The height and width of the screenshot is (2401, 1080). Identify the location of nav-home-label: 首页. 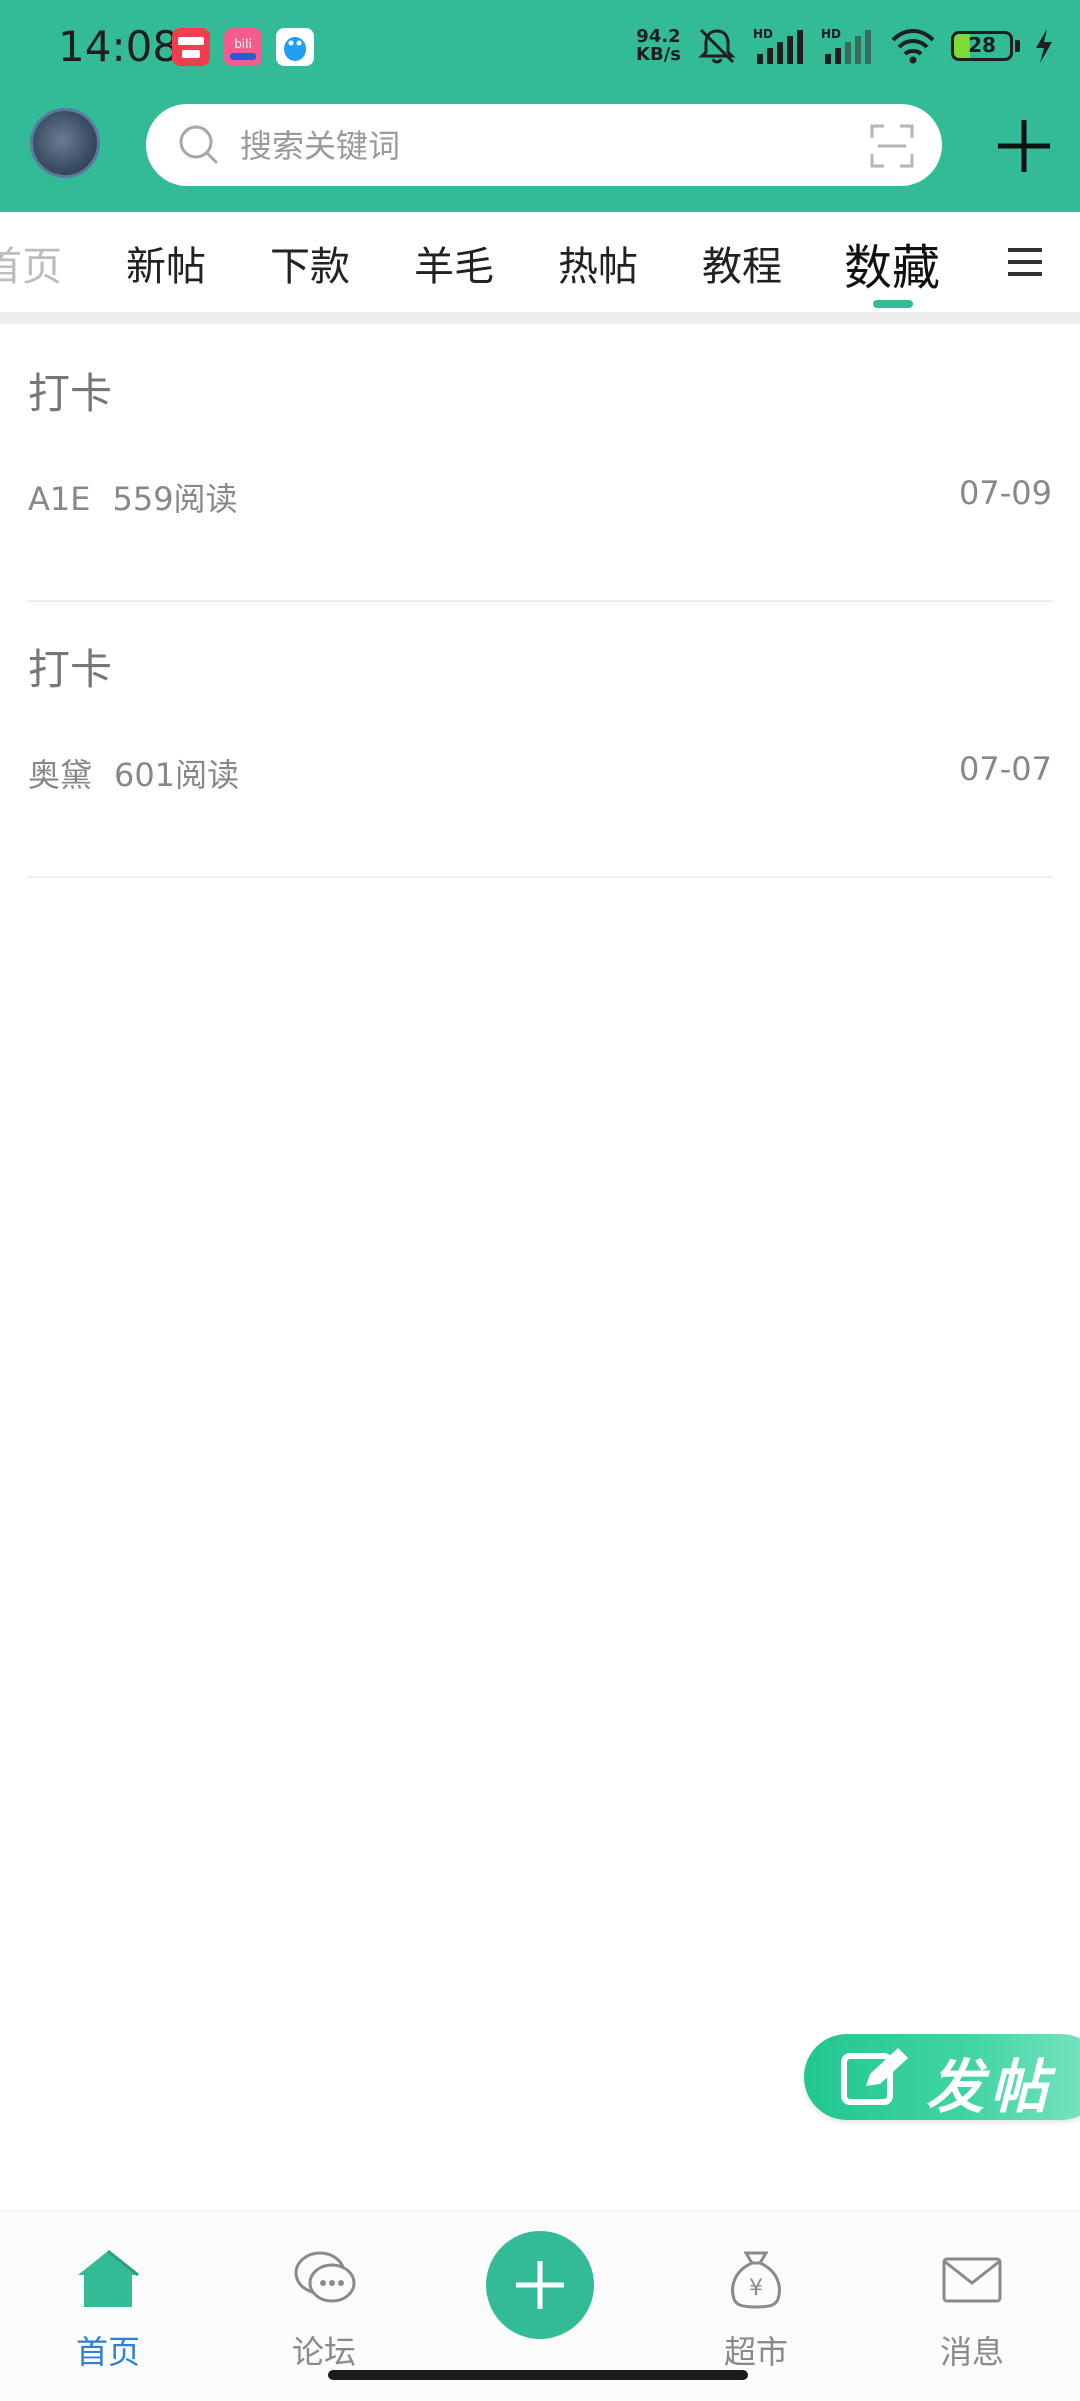
(107, 2352).